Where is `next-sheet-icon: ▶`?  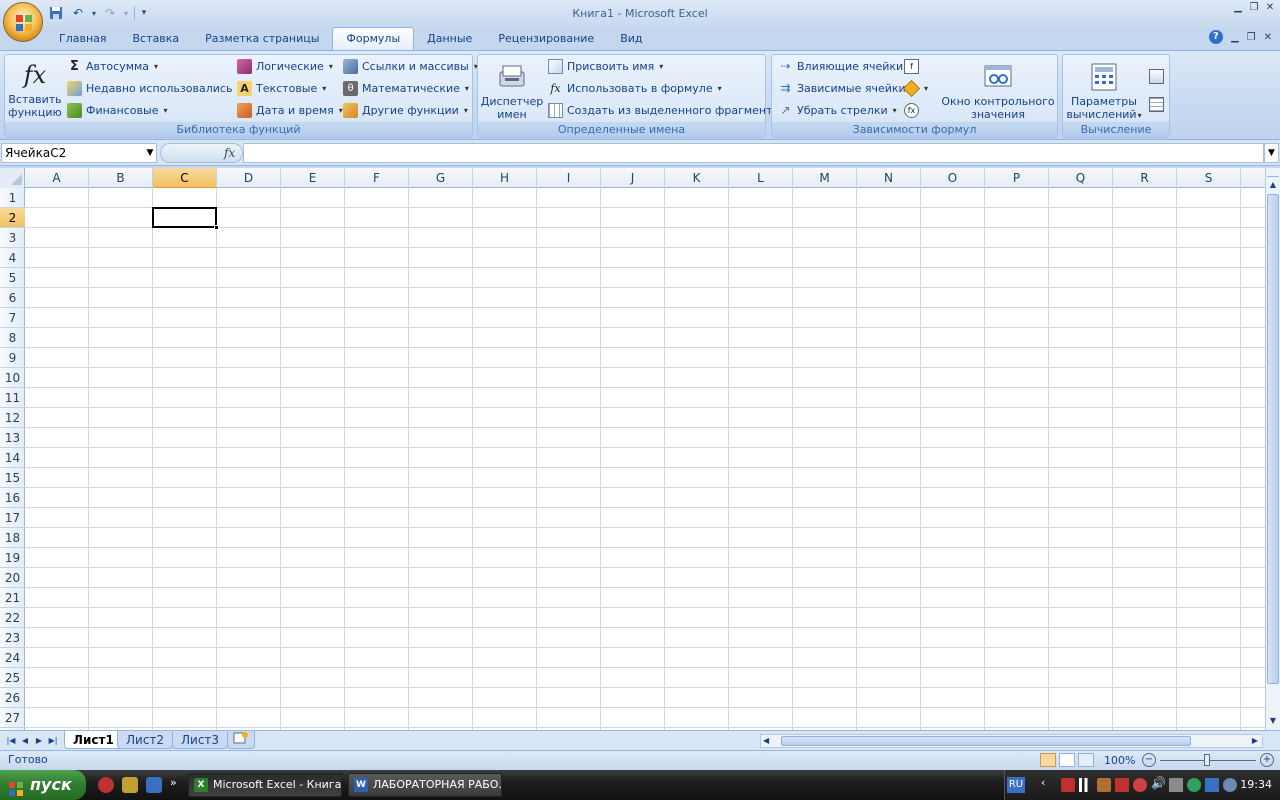
next-sheet-icon: ▶ is located at coordinates (39, 740).